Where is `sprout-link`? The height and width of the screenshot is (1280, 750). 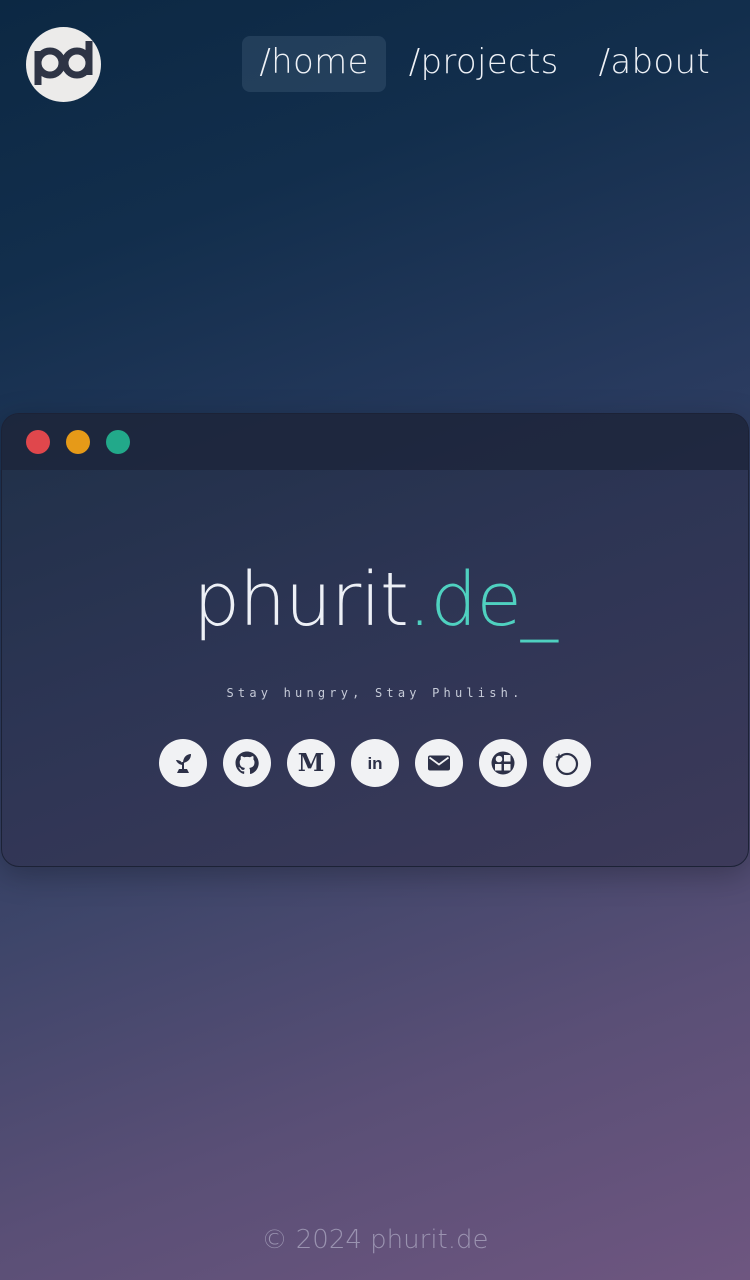 sprout-link is located at coordinates (183, 763).